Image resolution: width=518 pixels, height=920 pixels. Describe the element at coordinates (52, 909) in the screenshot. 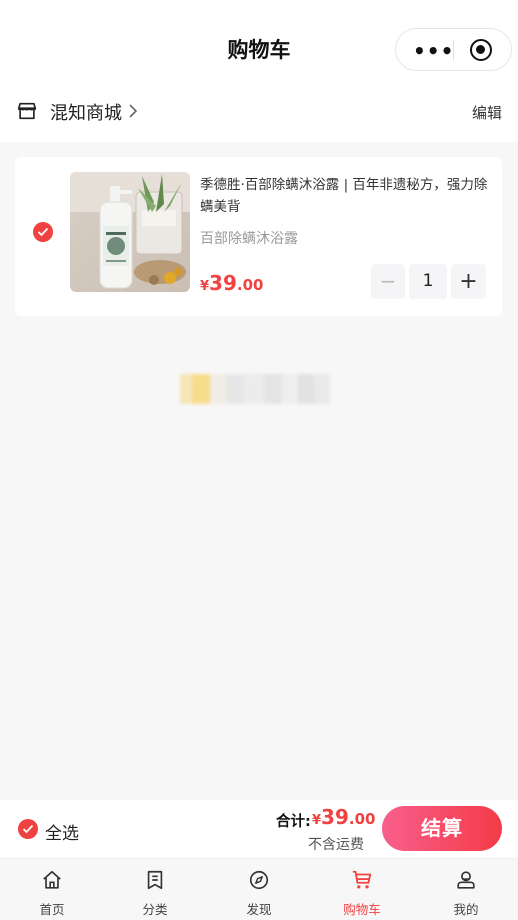

I see `tab-label: 首页` at that location.